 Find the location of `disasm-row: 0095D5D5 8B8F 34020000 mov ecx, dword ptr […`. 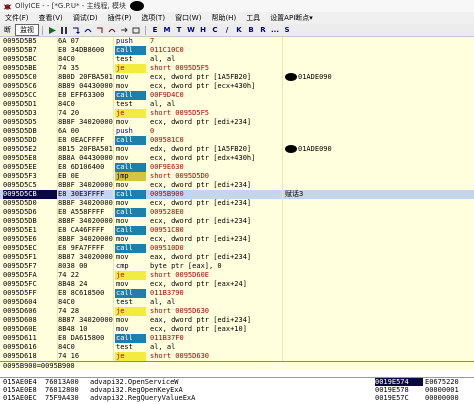

disasm-row: 0095D5D5 8B8F 34020000 mov ecx, dword ptr [… is located at coordinates (237, 122).